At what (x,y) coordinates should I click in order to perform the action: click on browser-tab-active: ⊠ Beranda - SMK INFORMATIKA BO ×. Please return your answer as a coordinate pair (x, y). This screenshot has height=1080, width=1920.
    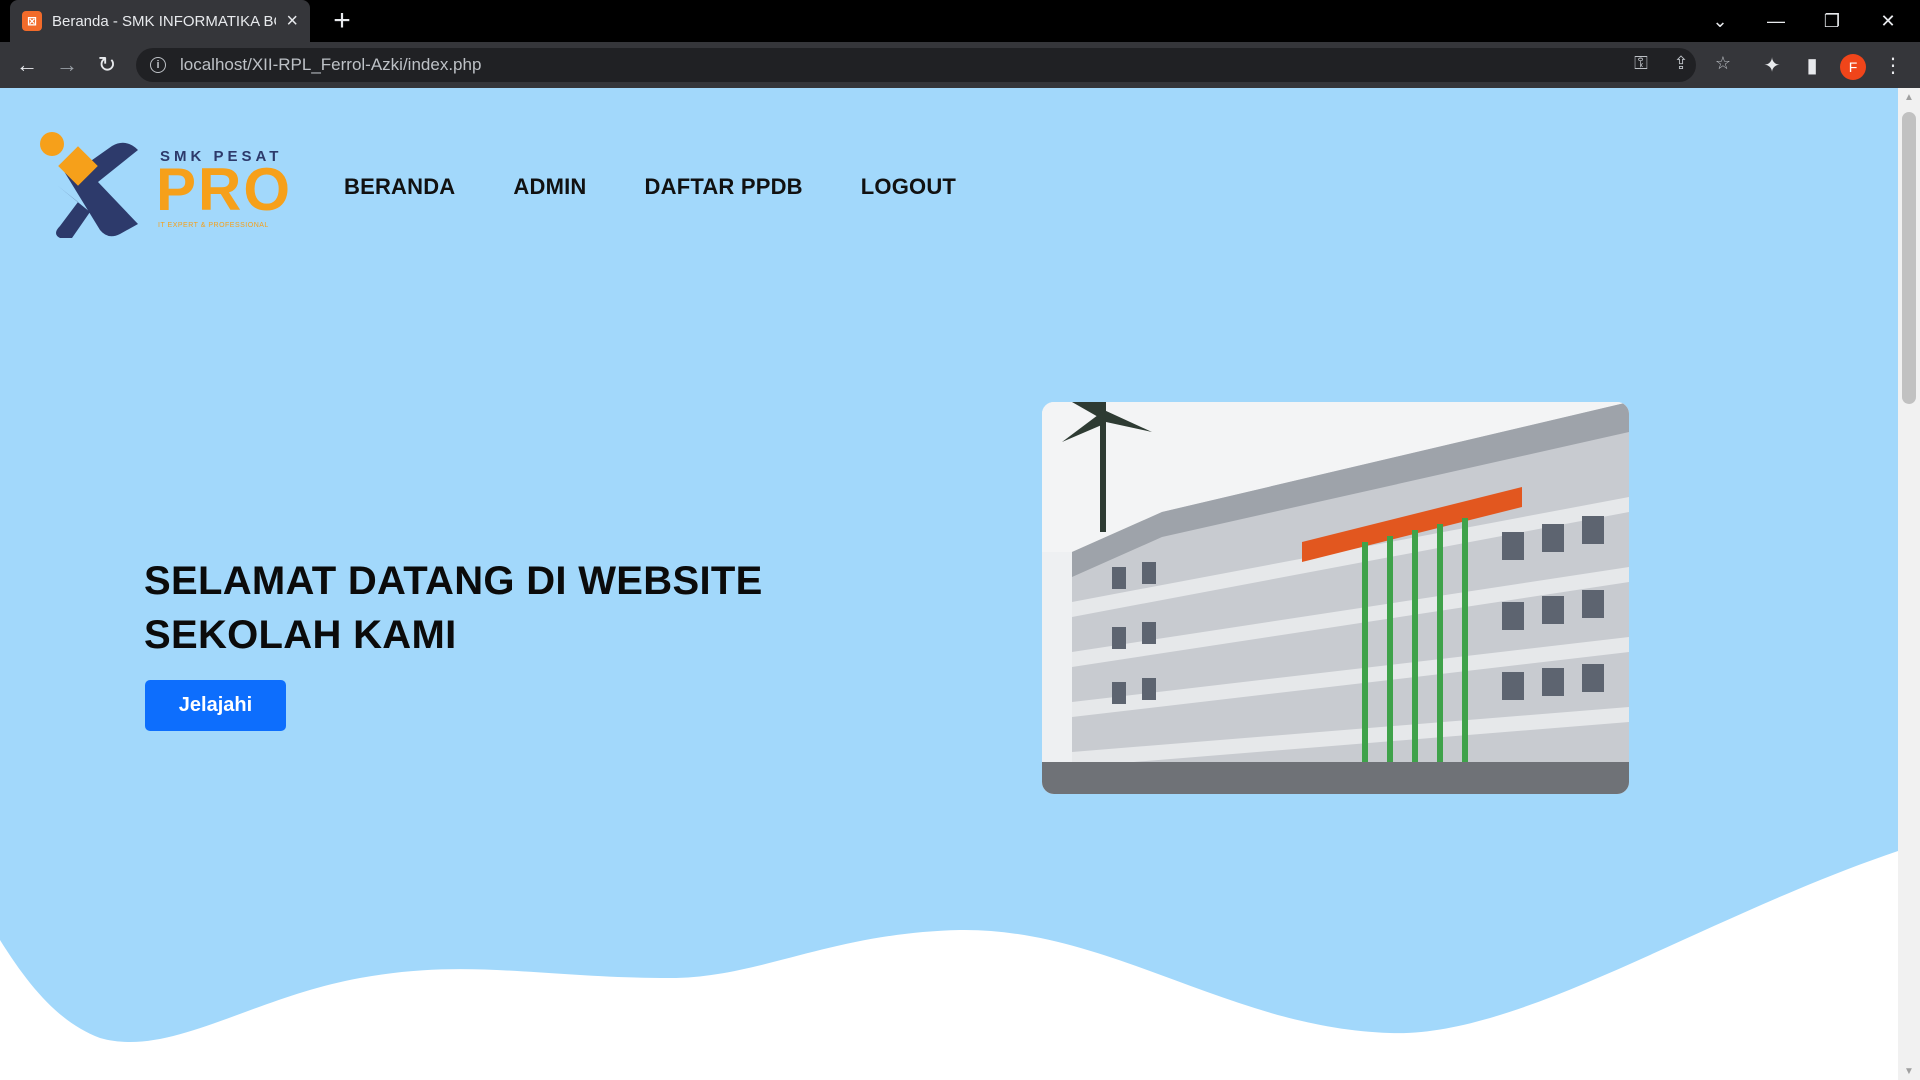
    Looking at the image, I should click on (160, 21).